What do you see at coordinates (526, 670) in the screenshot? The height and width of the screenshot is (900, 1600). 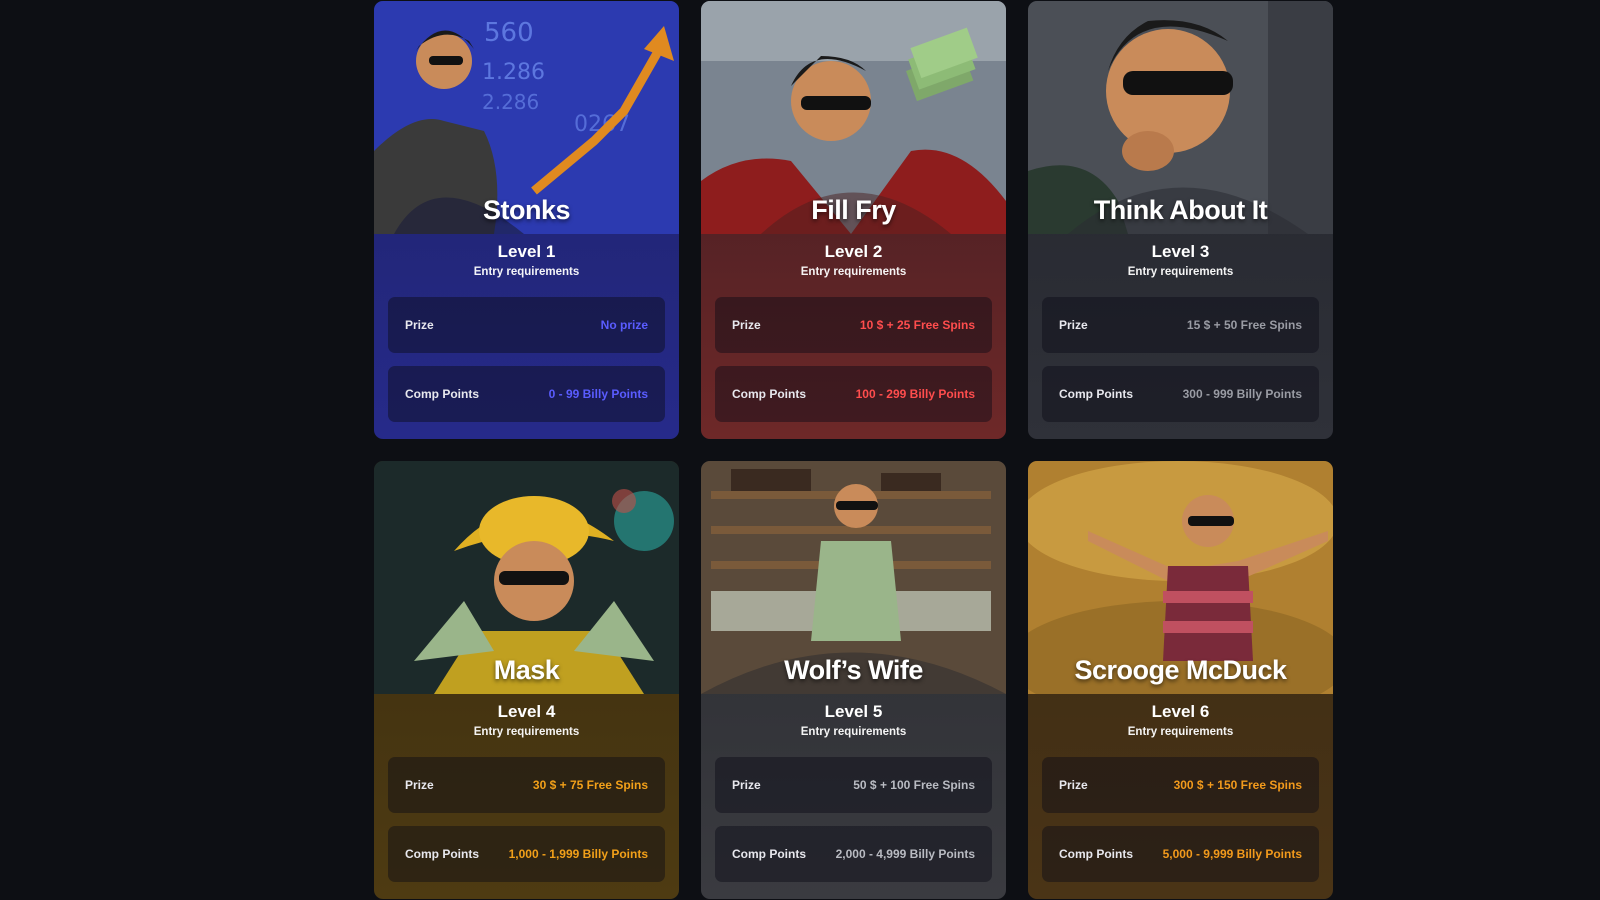 I see `card-title: Mask` at bounding box center [526, 670].